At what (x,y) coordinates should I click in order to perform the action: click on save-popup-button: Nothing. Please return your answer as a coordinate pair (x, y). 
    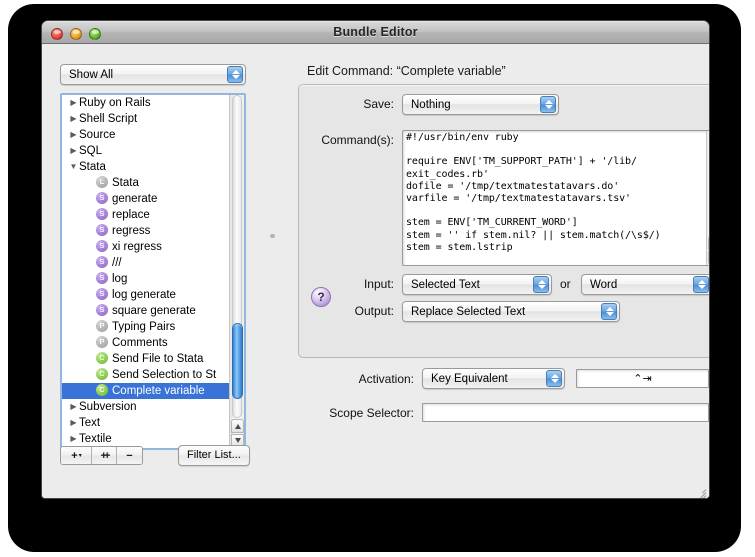
    Looking at the image, I should click on (480, 104).